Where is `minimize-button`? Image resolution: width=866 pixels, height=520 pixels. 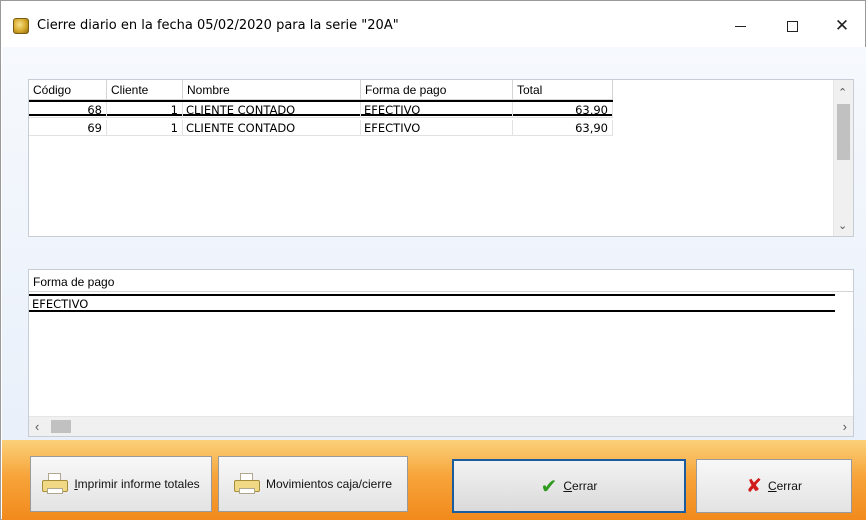
minimize-button is located at coordinates (740, 26).